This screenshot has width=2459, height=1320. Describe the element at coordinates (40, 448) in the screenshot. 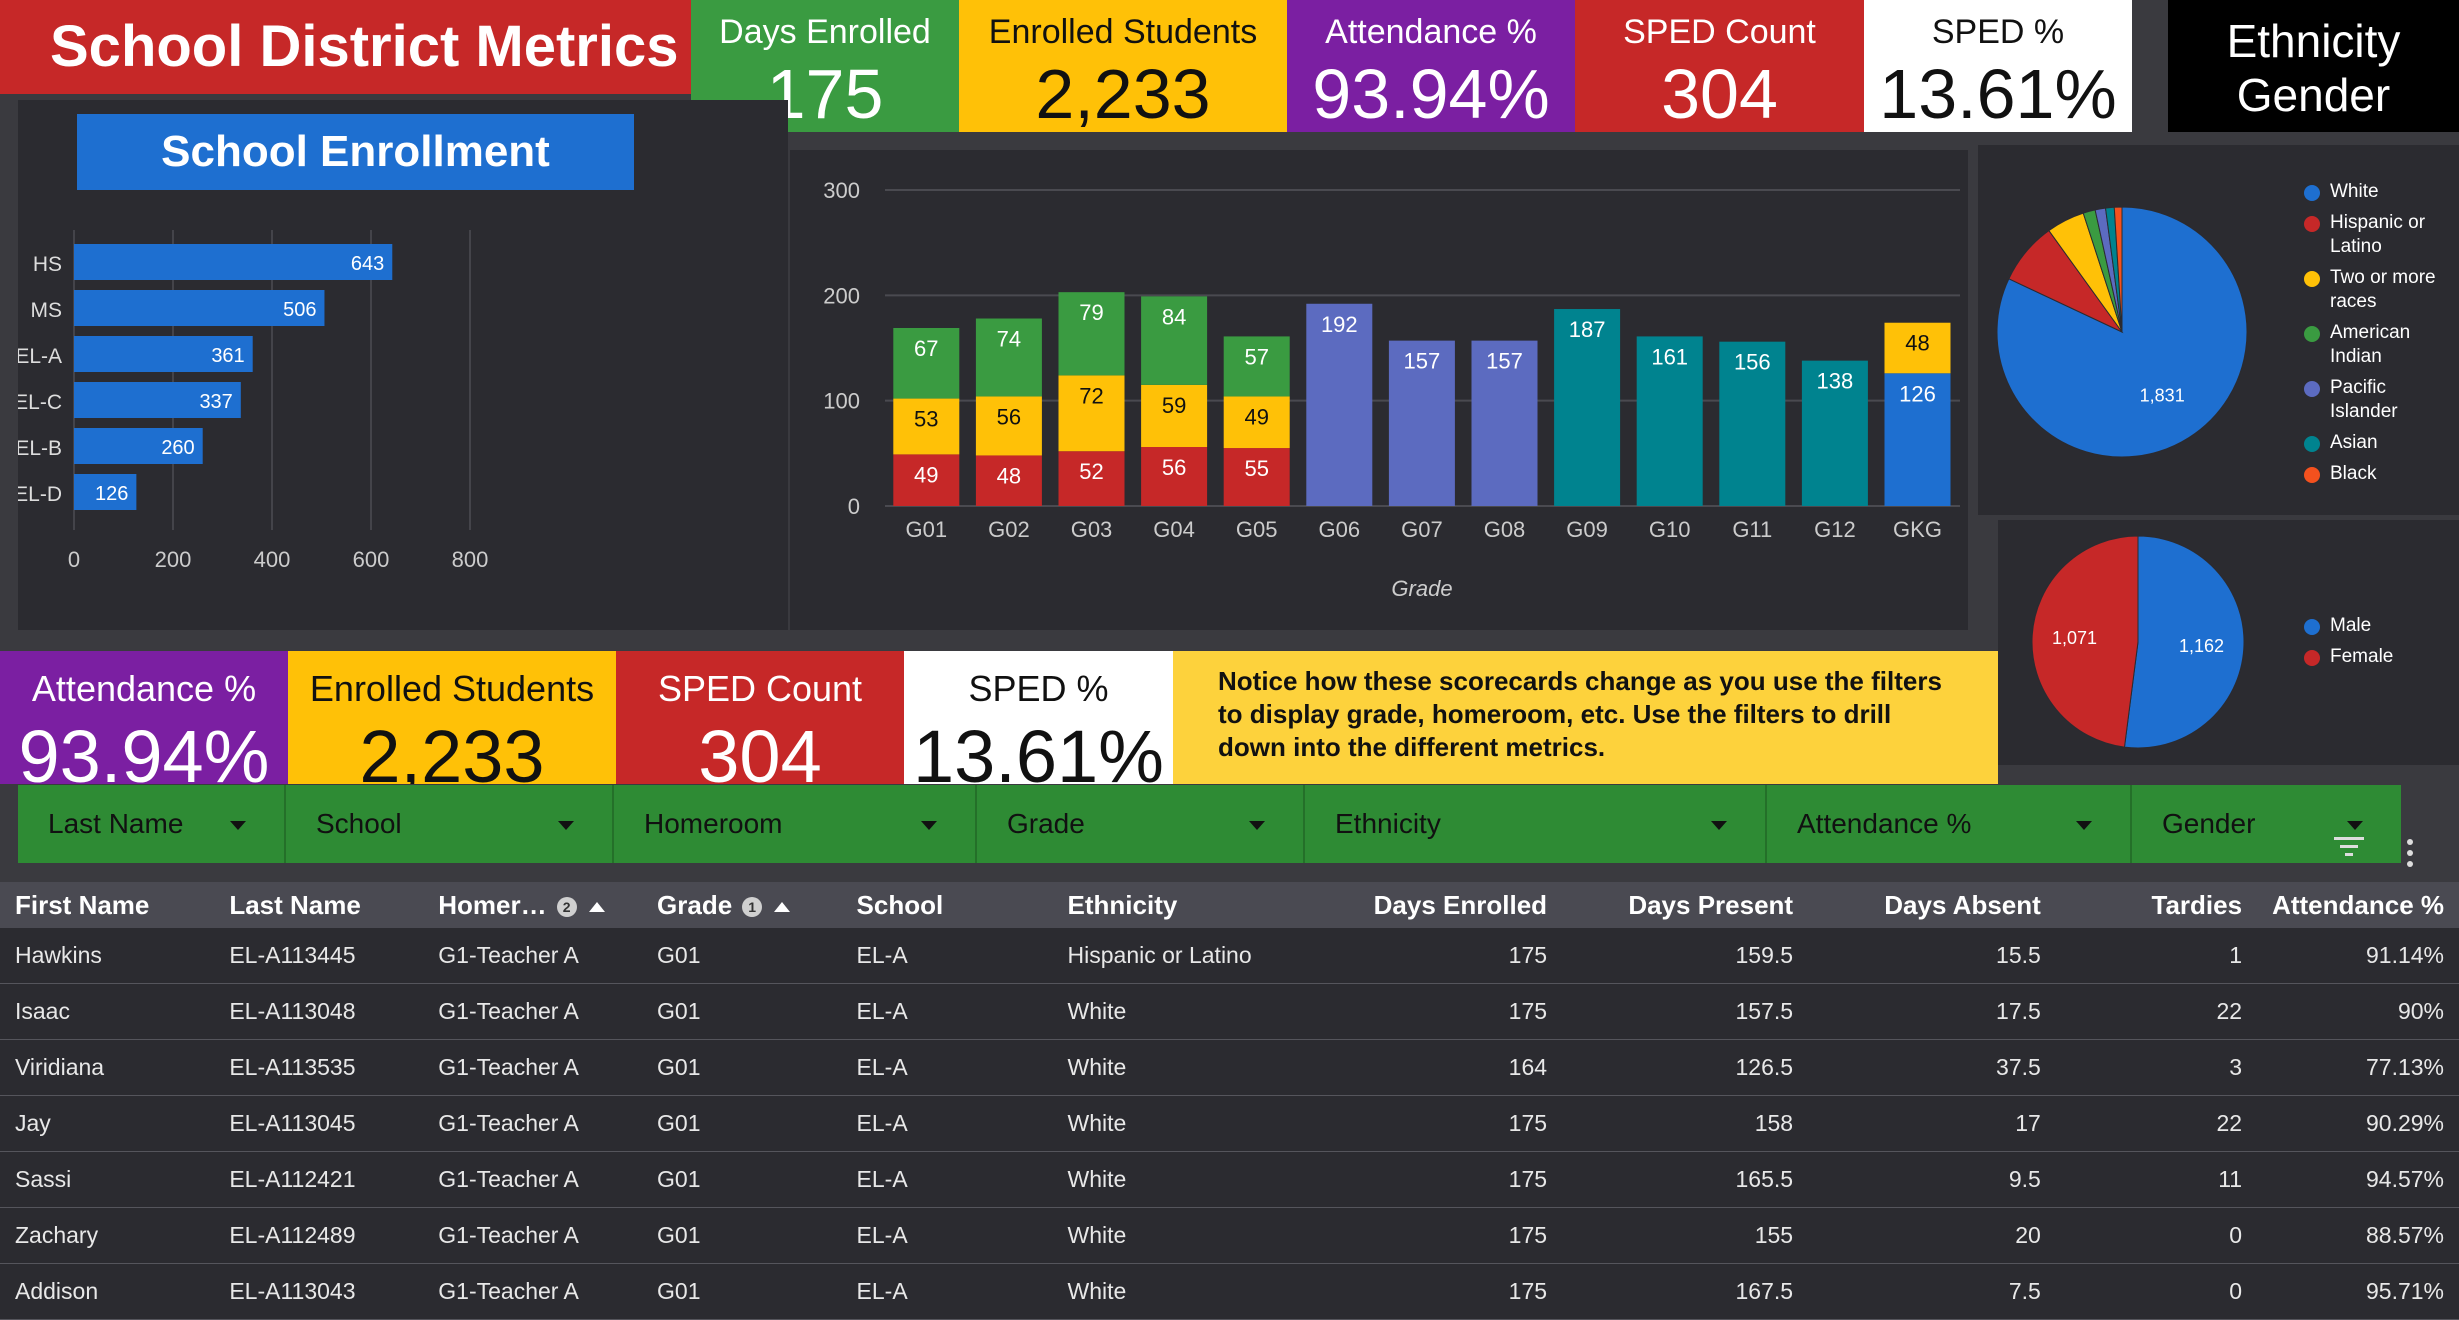

I see `y-tick-label: EL-B` at that location.